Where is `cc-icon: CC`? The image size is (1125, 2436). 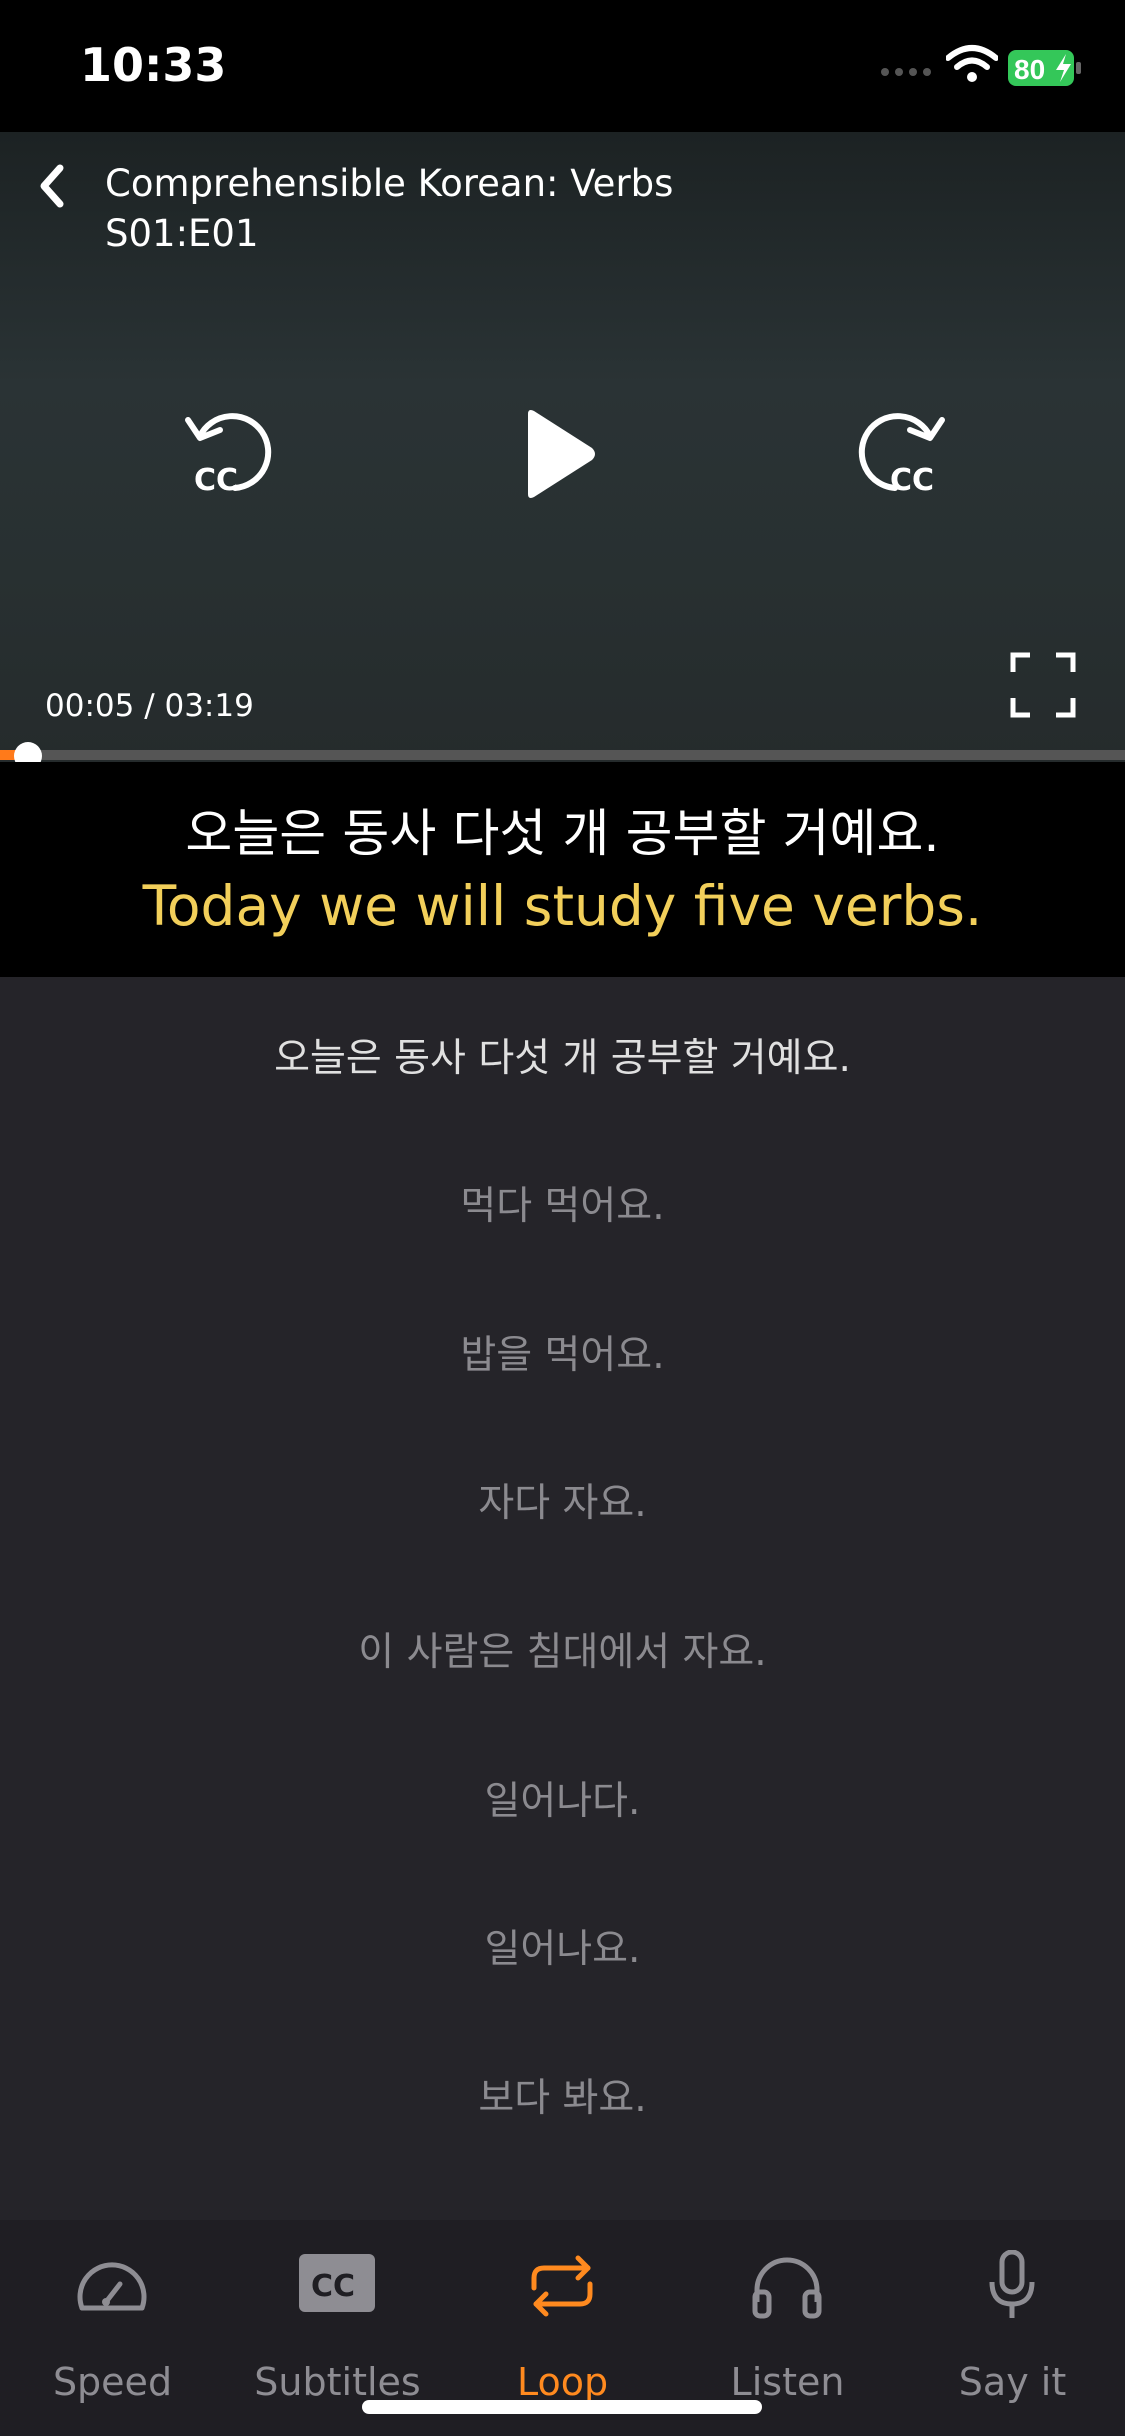
cc-icon: CC is located at coordinates (337, 2283).